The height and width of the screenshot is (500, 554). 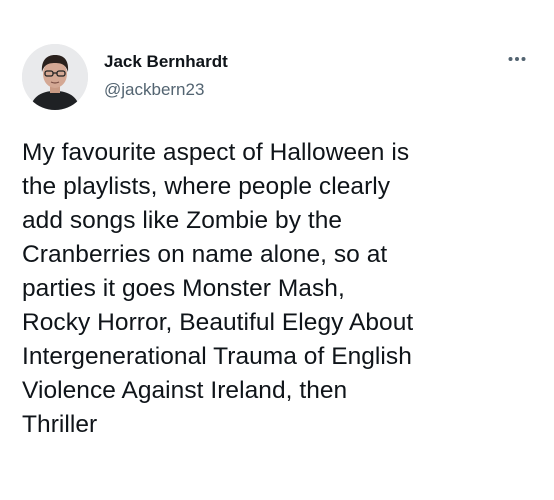 I want to click on profile-photo-icon, so click(x=55, y=77).